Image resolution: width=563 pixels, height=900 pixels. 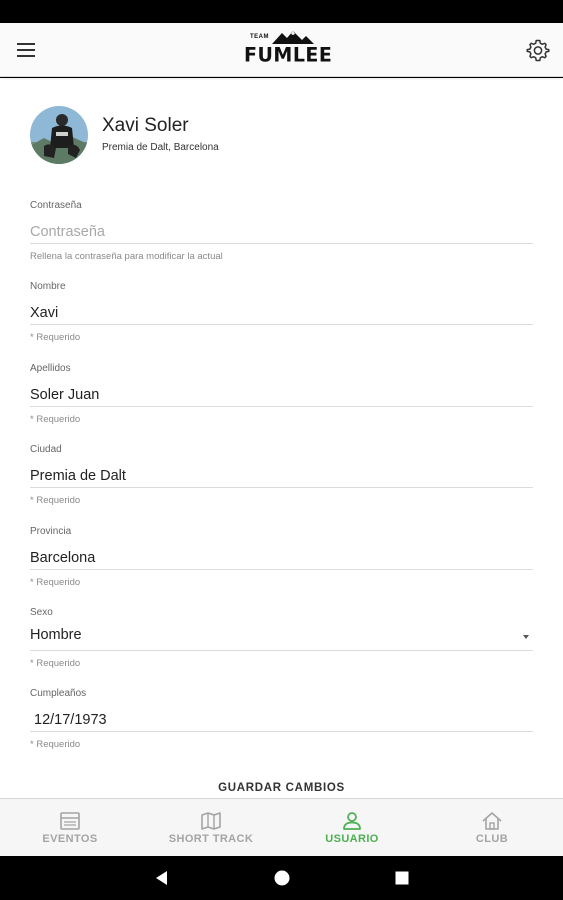 I want to click on menu-icon, so click(x=27, y=50).